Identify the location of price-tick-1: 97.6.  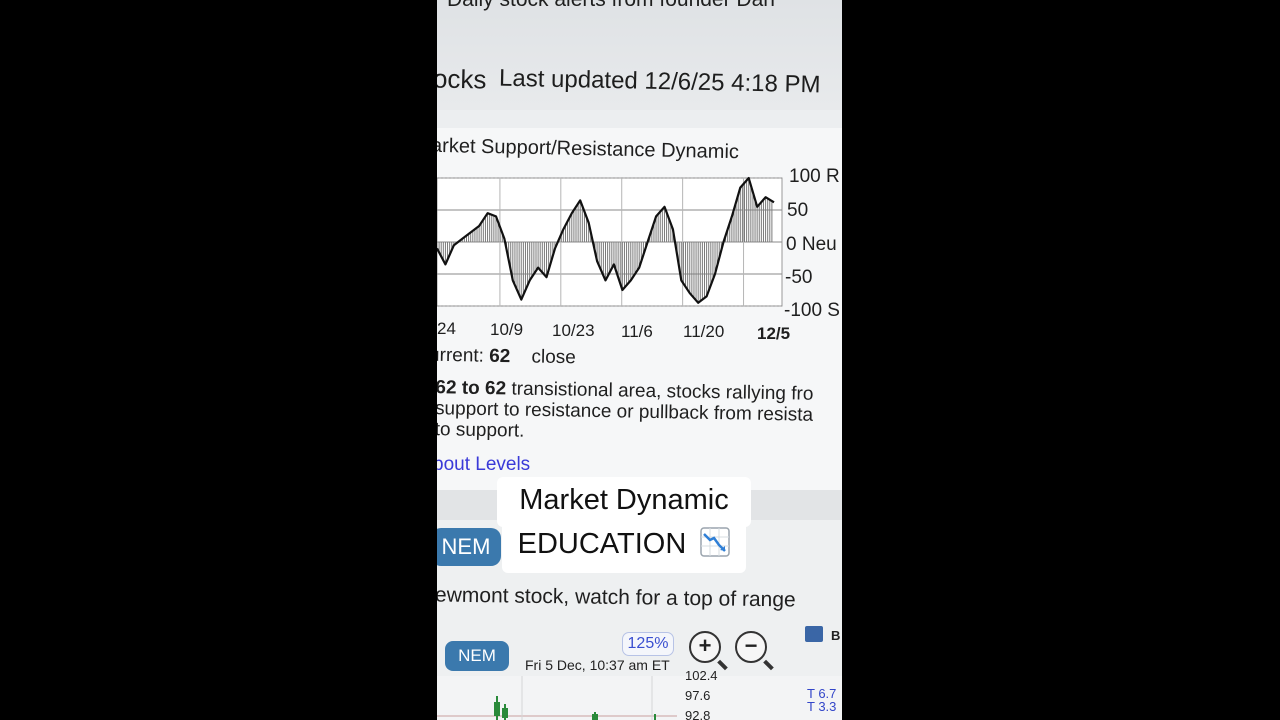
(698, 695).